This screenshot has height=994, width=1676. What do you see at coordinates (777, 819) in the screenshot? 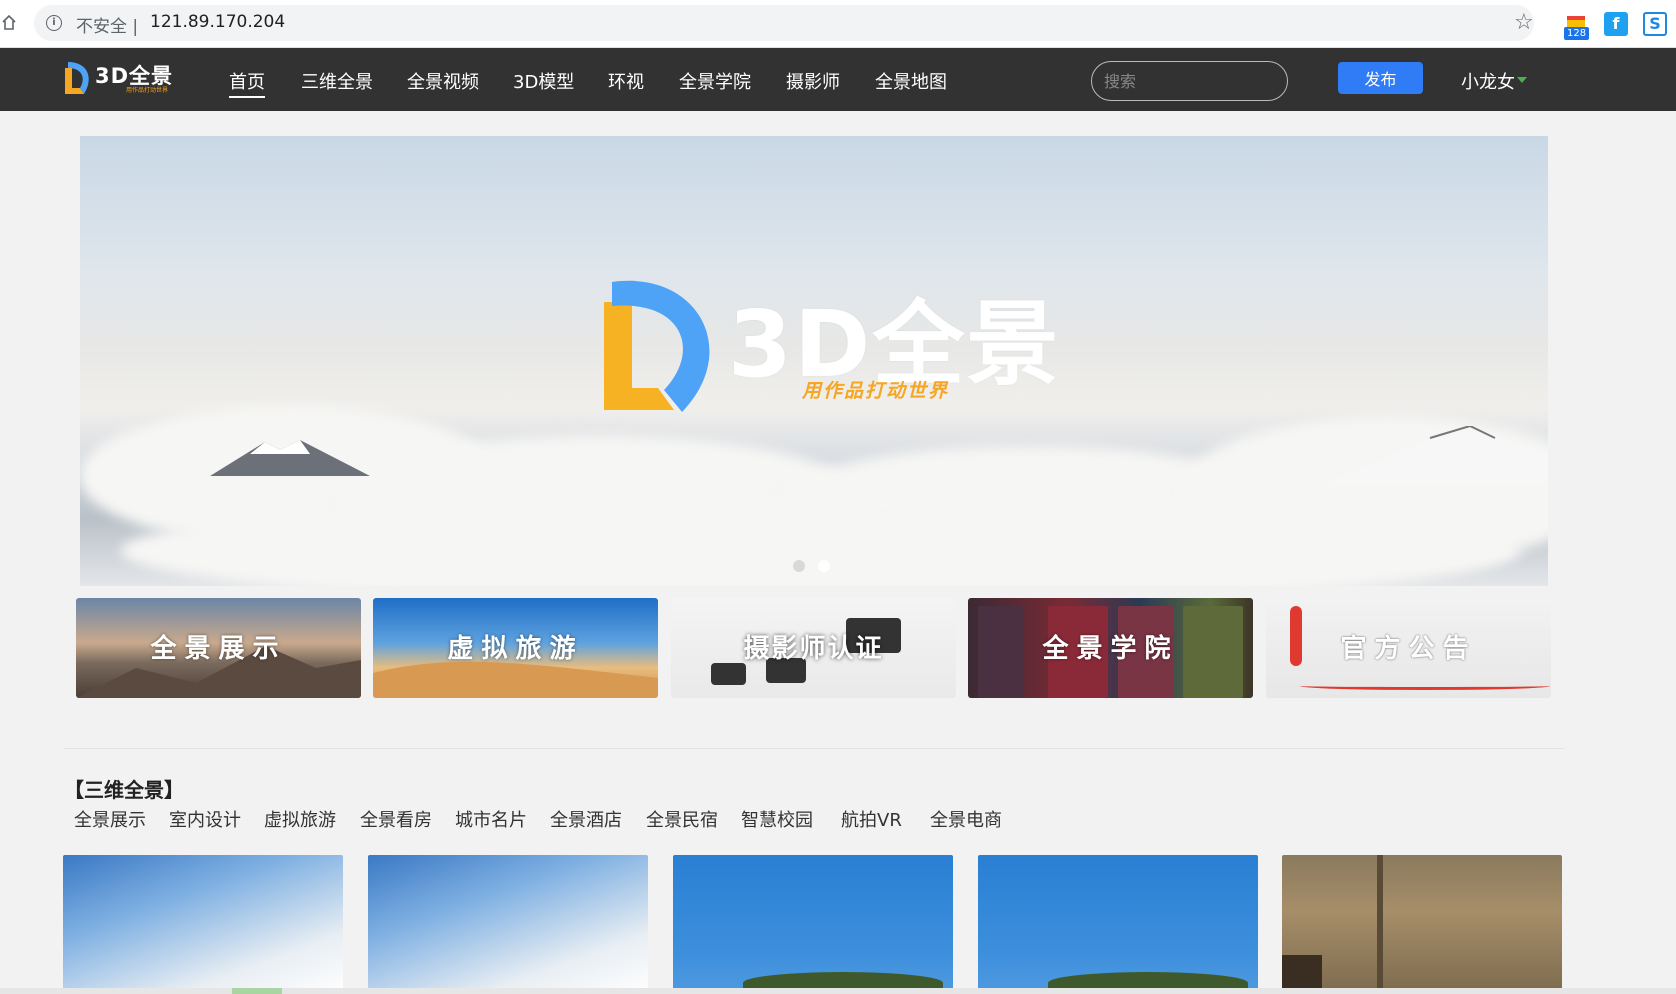
I see `subcategory-link: 智慧校园` at bounding box center [777, 819].